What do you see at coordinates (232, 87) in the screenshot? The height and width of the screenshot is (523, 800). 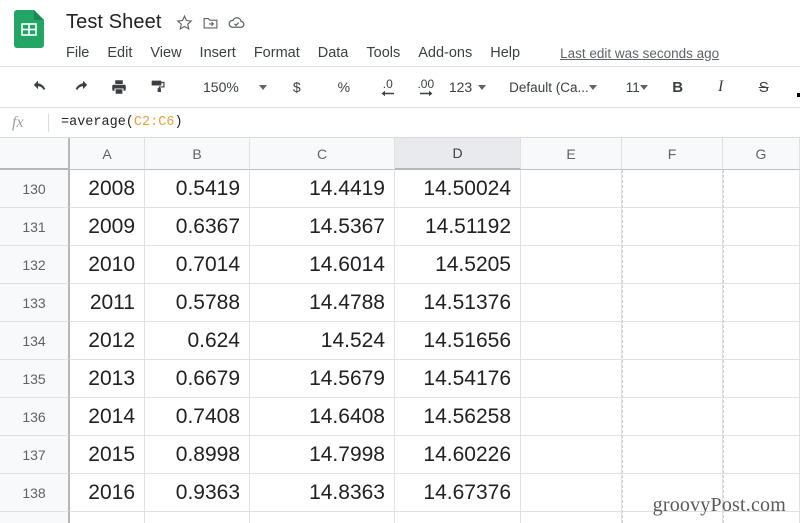 I see `zoom-selector: 150%` at bounding box center [232, 87].